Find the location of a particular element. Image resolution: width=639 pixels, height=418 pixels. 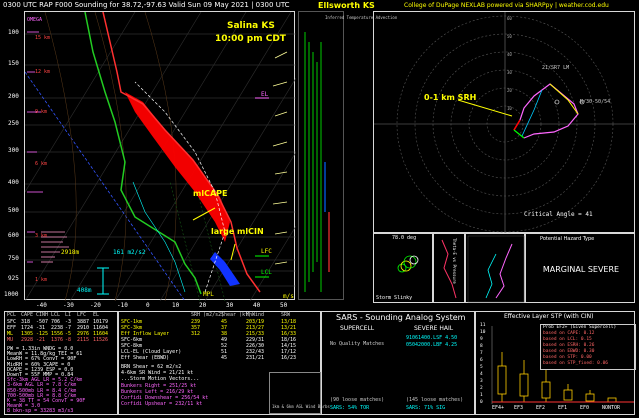

hazard-value: MARGINAL SEVERE is located at coordinates (581, 269).